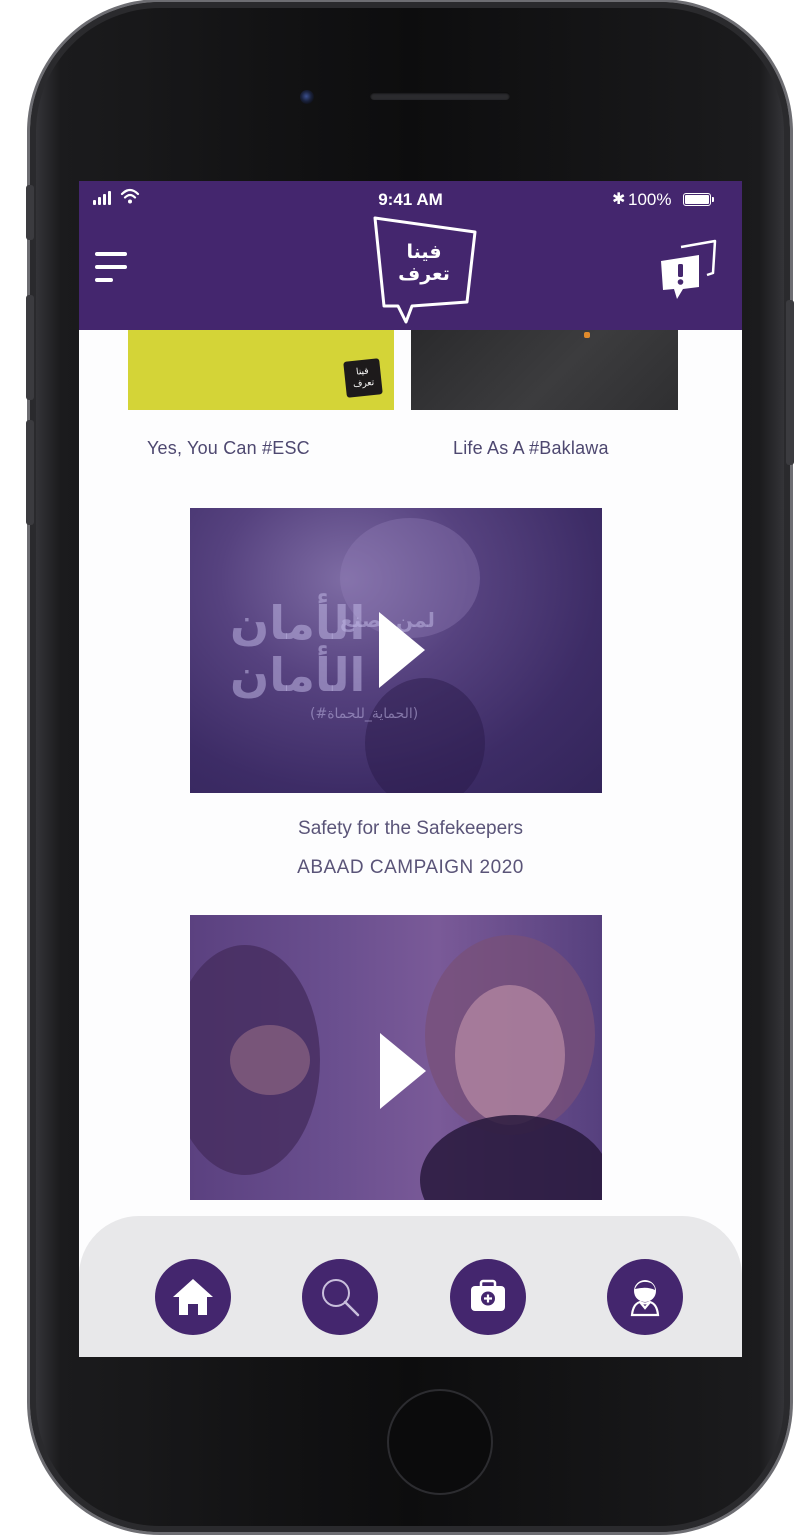  I want to click on video-thumbnail-yes-you-can: فينا تعرف, so click(261, 370).